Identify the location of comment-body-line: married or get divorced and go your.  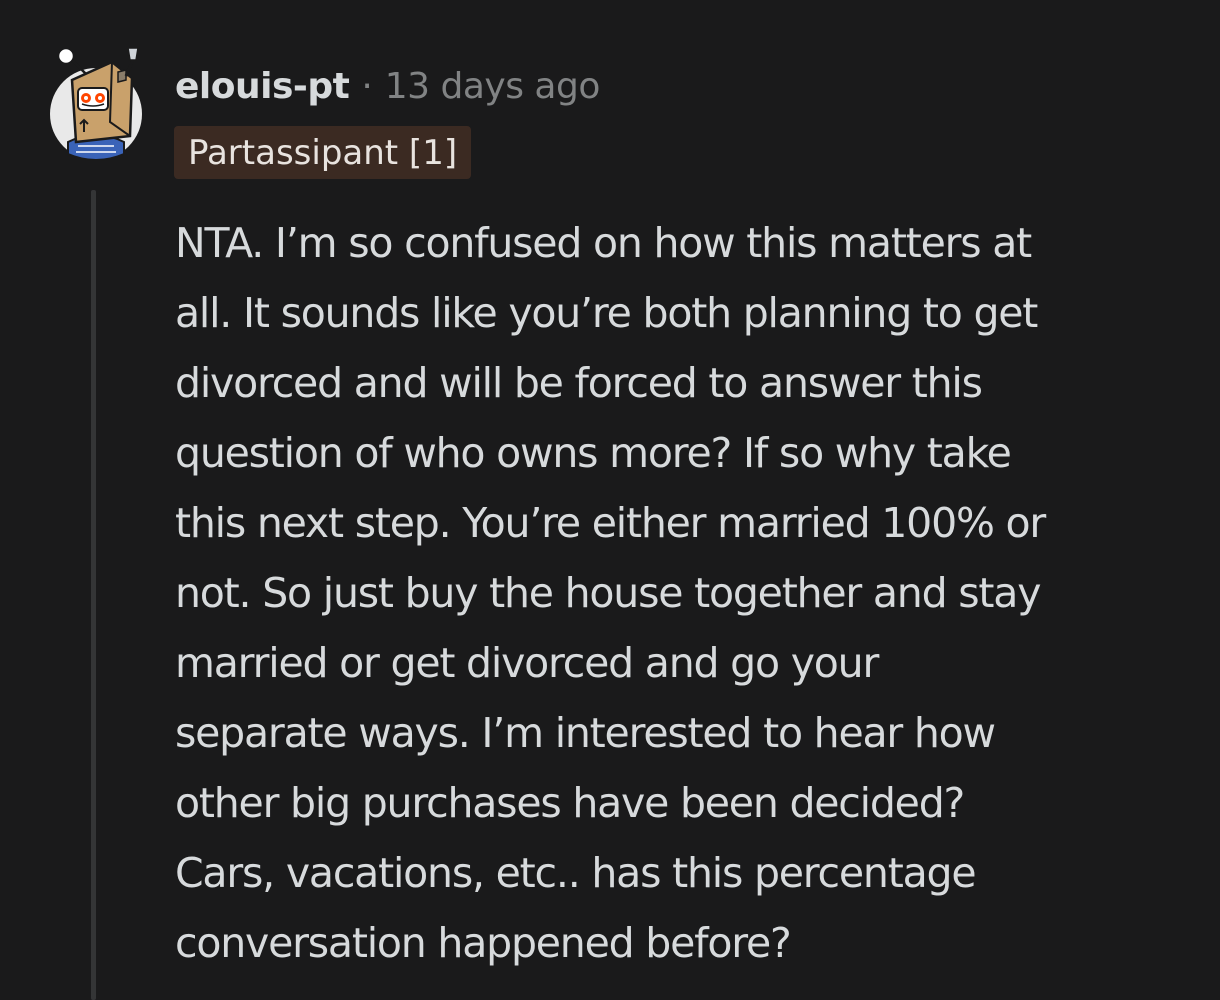
(527, 663).